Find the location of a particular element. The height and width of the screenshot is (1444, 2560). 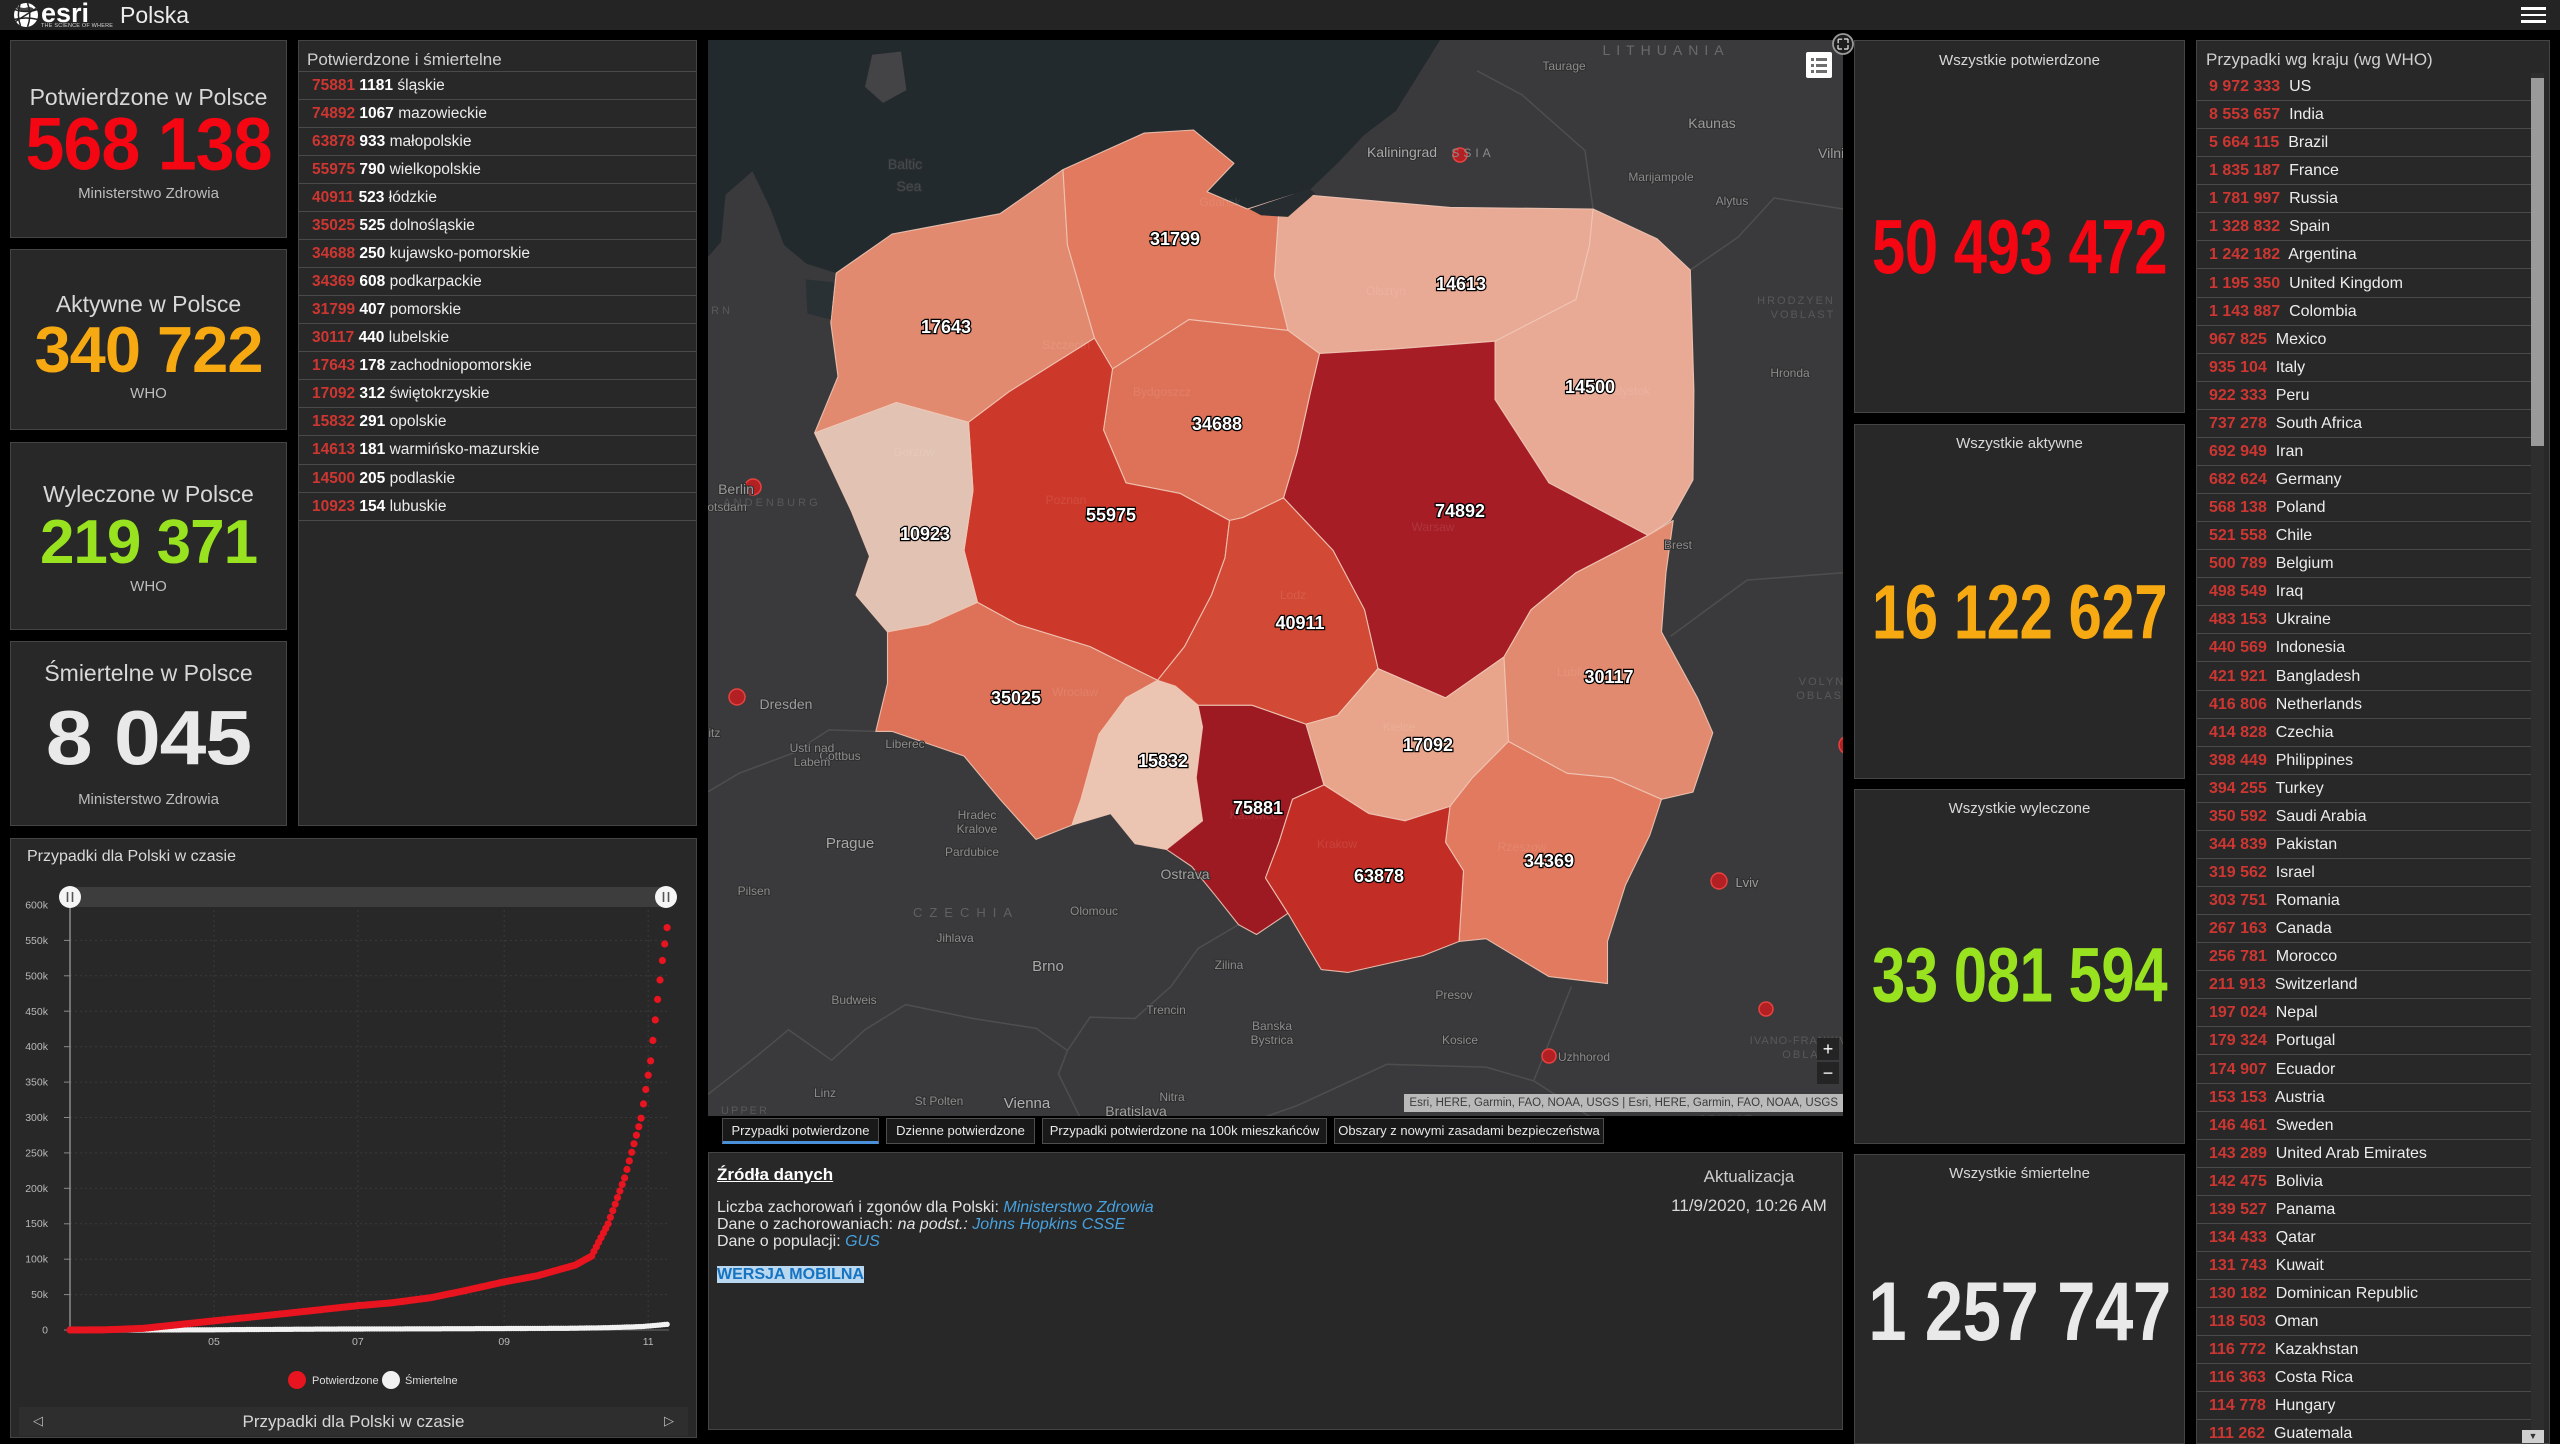

svg-text: Trencin is located at coordinates (1166, 1010).